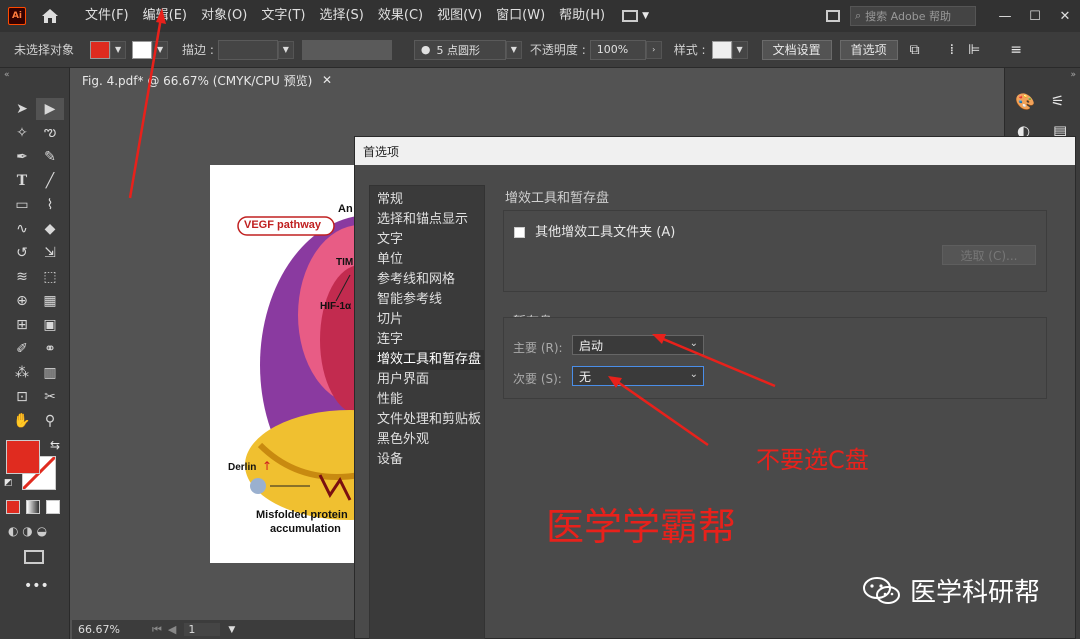 This screenshot has height=639, width=1080. What do you see at coordinates (952, 50) in the screenshot?
I see `align-icon: ⁞` at bounding box center [952, 50].